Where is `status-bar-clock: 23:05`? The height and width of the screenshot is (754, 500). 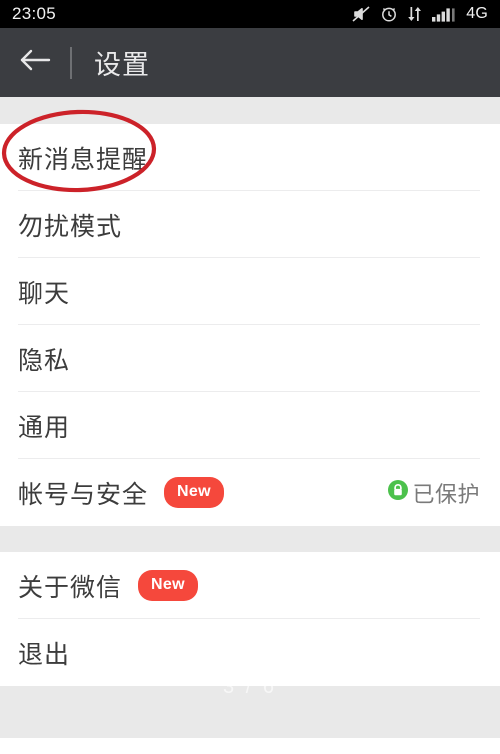 status-bar-clock: 23:05 is located at coordinates (34, 13).